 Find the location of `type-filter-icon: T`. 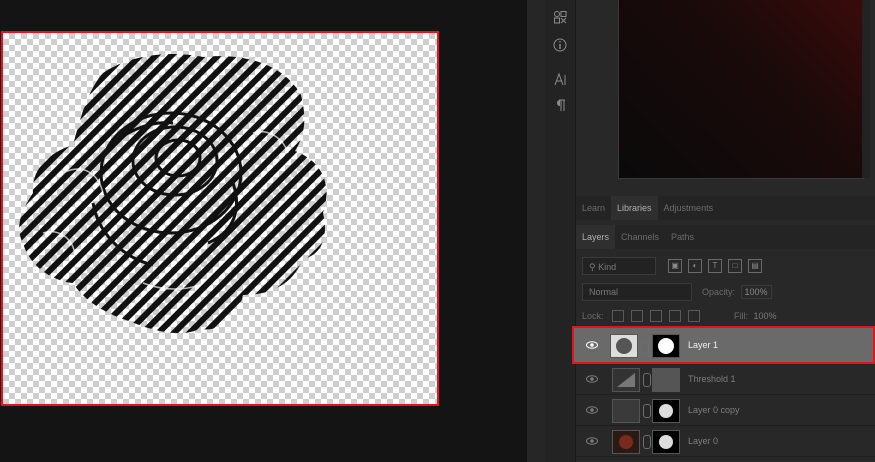

type-filter-icon: T is located at coordinates (715, 266).